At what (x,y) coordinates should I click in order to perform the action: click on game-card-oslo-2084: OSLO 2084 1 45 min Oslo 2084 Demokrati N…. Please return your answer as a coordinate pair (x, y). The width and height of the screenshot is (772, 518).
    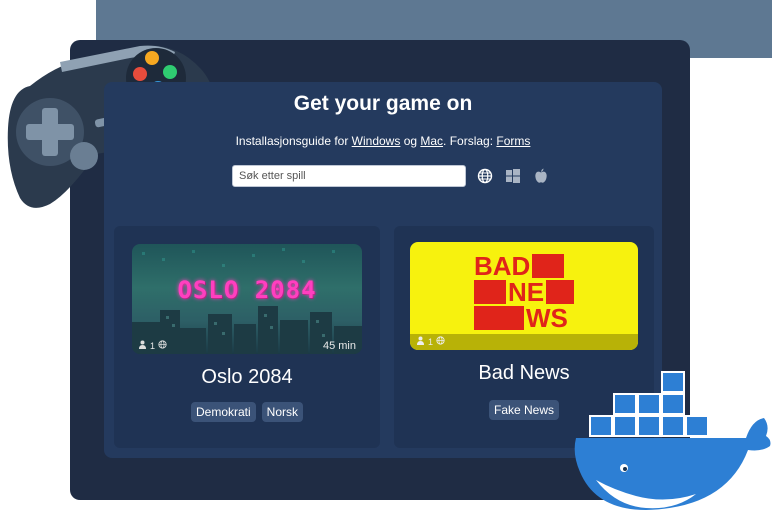
    Looking at the image, I should click on (247, 337).